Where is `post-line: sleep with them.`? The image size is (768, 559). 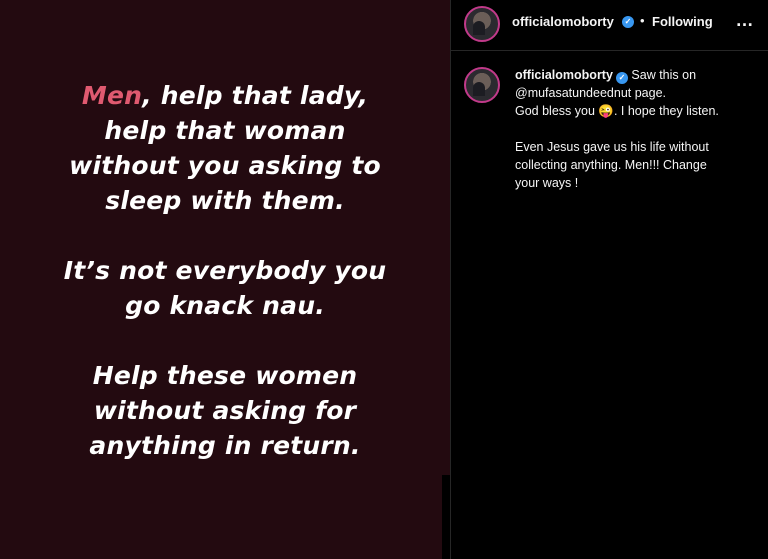 post-line: sleep with them. is located at coordinates (225, 200).